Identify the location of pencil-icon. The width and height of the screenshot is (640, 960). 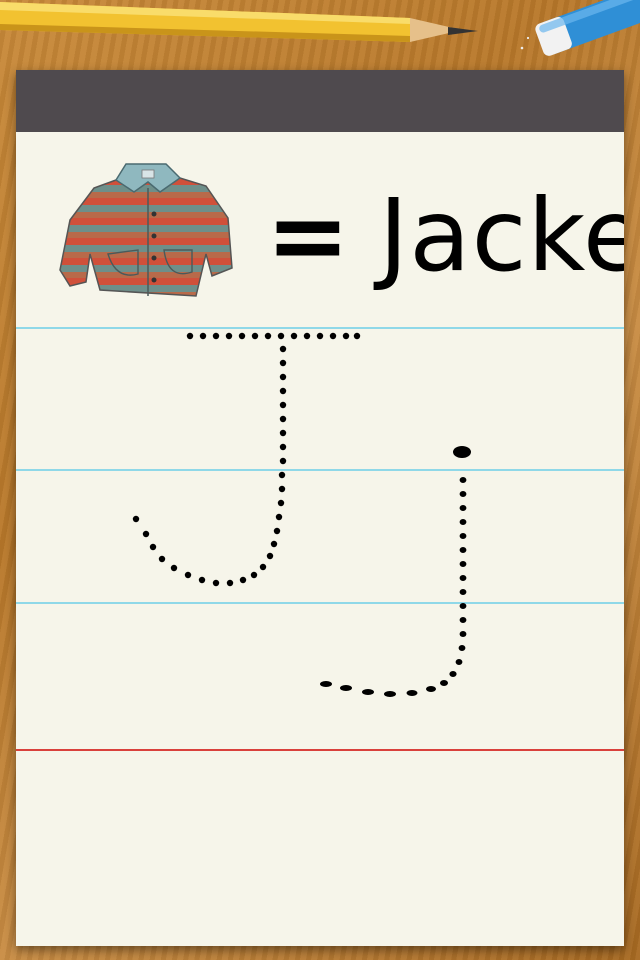
(240, 30).